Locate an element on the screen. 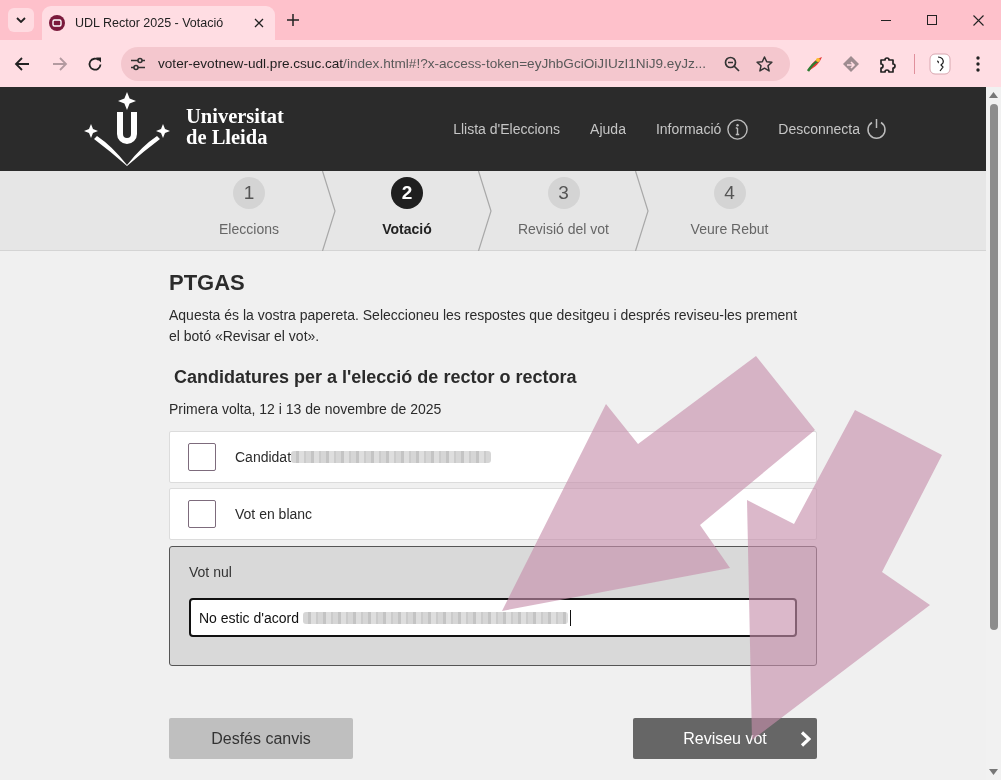 The height and width of the screenshot is (780, 1001). step-number: 2 is located at coordinates (407, 193).